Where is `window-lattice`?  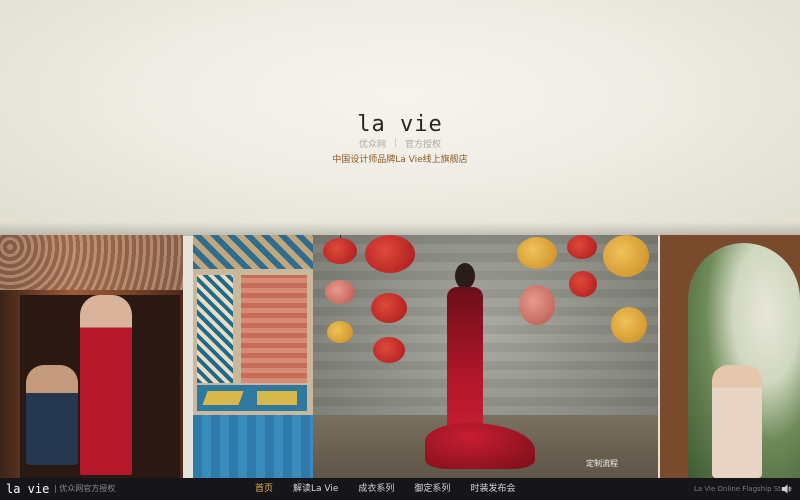 window-lattice is located at coordinates (215, 329).